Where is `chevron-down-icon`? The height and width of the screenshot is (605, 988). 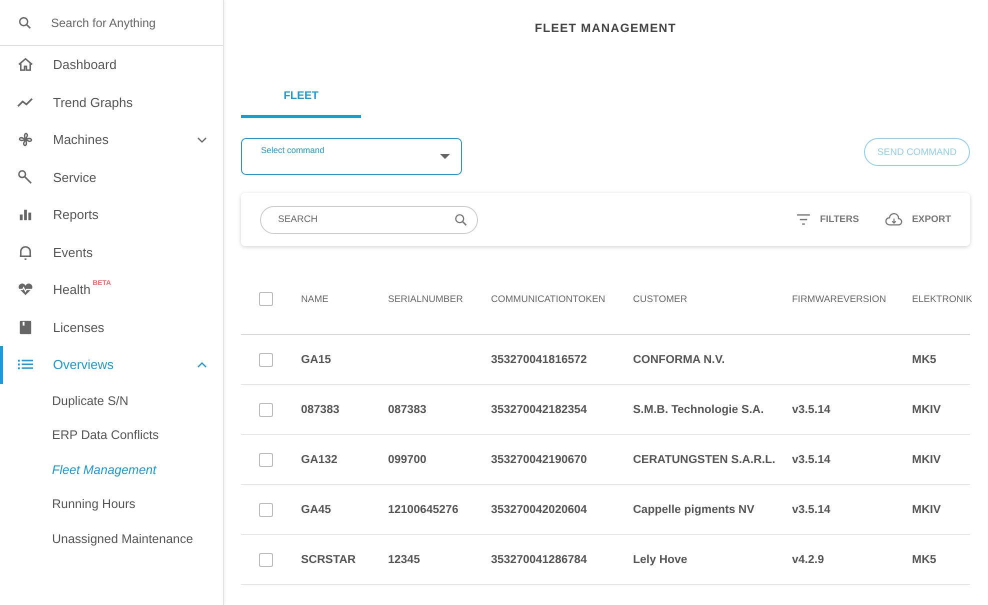 chevron-down-icon is located at coordinates (202, 140).